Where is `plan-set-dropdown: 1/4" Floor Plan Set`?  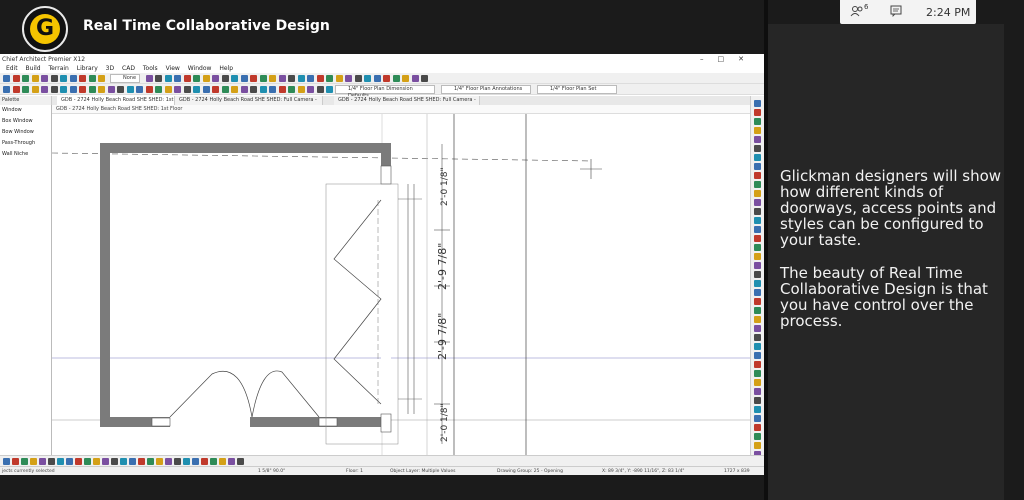 plan-set-dropdown: 1/4" Floor Plan Set is located at coordinates (577, 89).